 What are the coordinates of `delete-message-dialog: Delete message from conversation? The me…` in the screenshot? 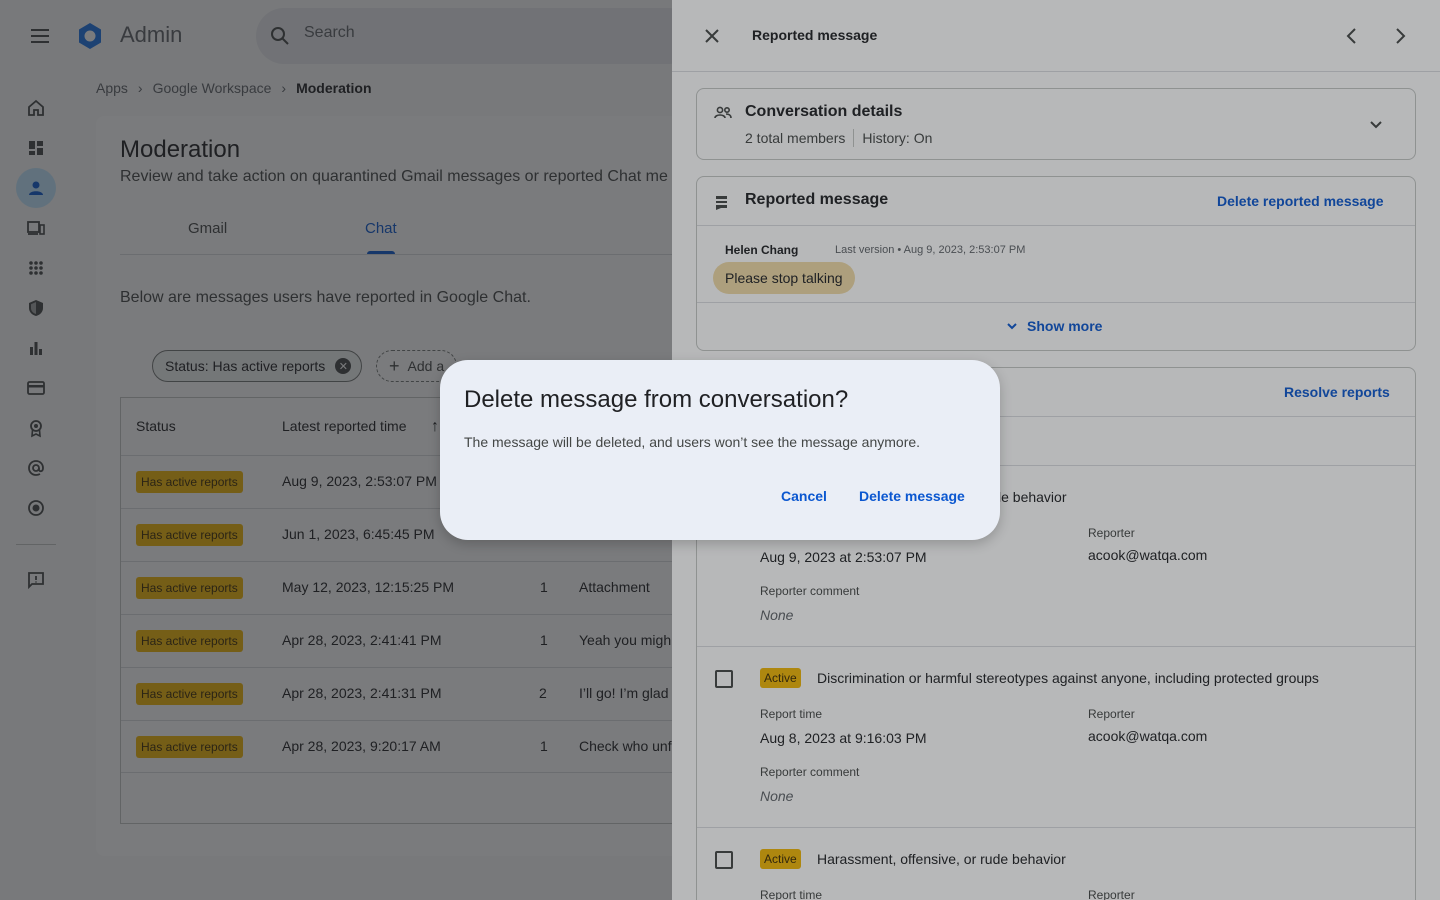 It's located at (720, 450).